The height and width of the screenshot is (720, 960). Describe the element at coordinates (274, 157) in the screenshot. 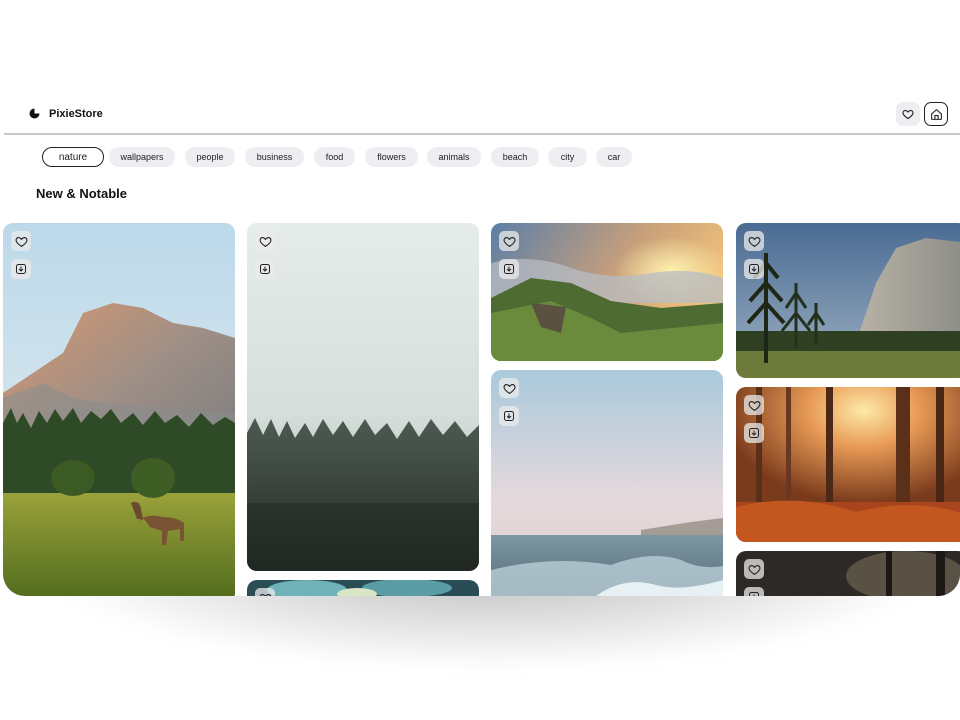

I see `chip-business: business` at that location.